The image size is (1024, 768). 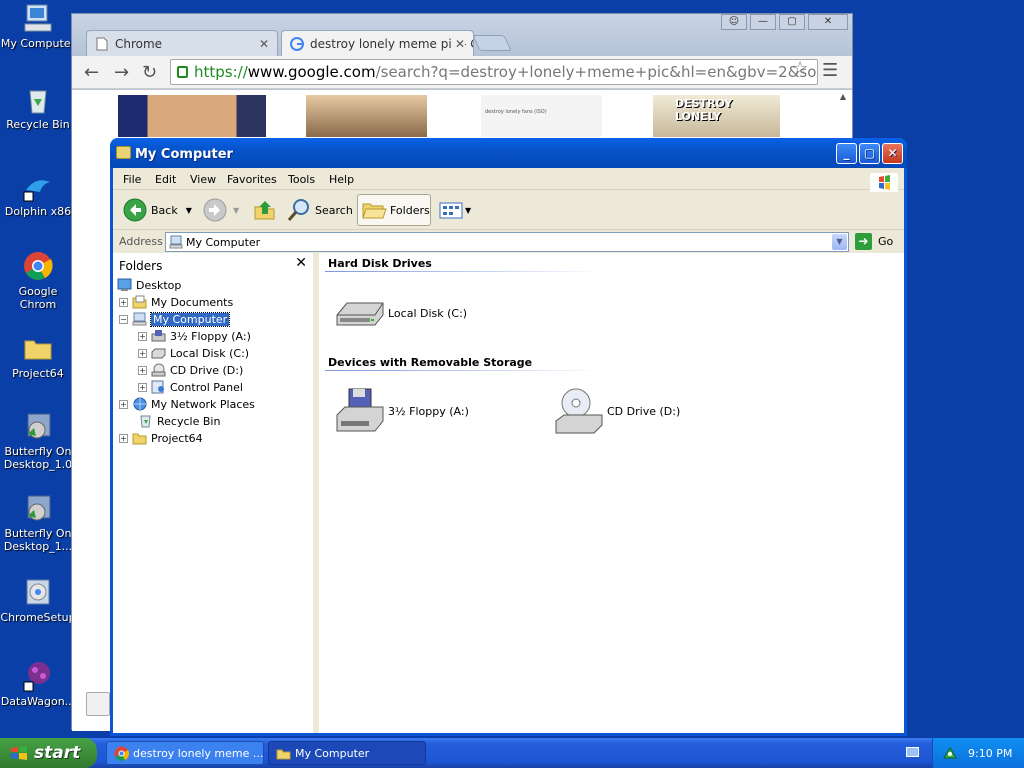 I want to click on menu-view: View, so click(x=203, y=179).